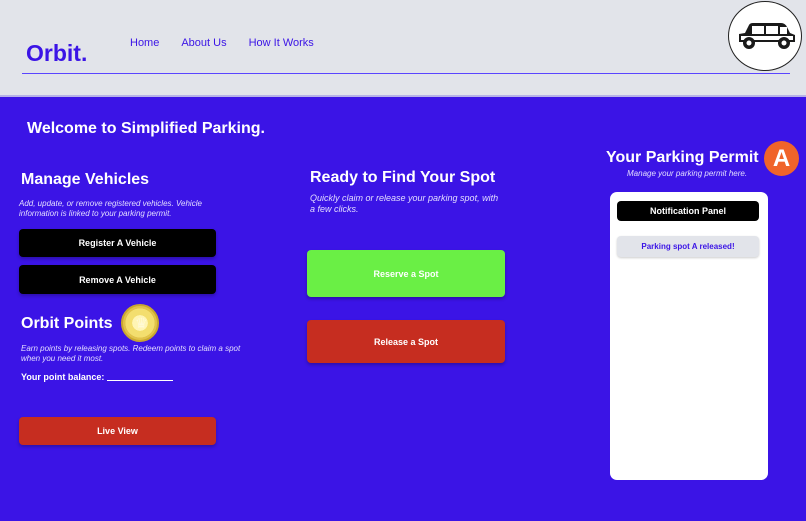 The image size is (806, 521). I want to click on header-divider, so click(406, 73).